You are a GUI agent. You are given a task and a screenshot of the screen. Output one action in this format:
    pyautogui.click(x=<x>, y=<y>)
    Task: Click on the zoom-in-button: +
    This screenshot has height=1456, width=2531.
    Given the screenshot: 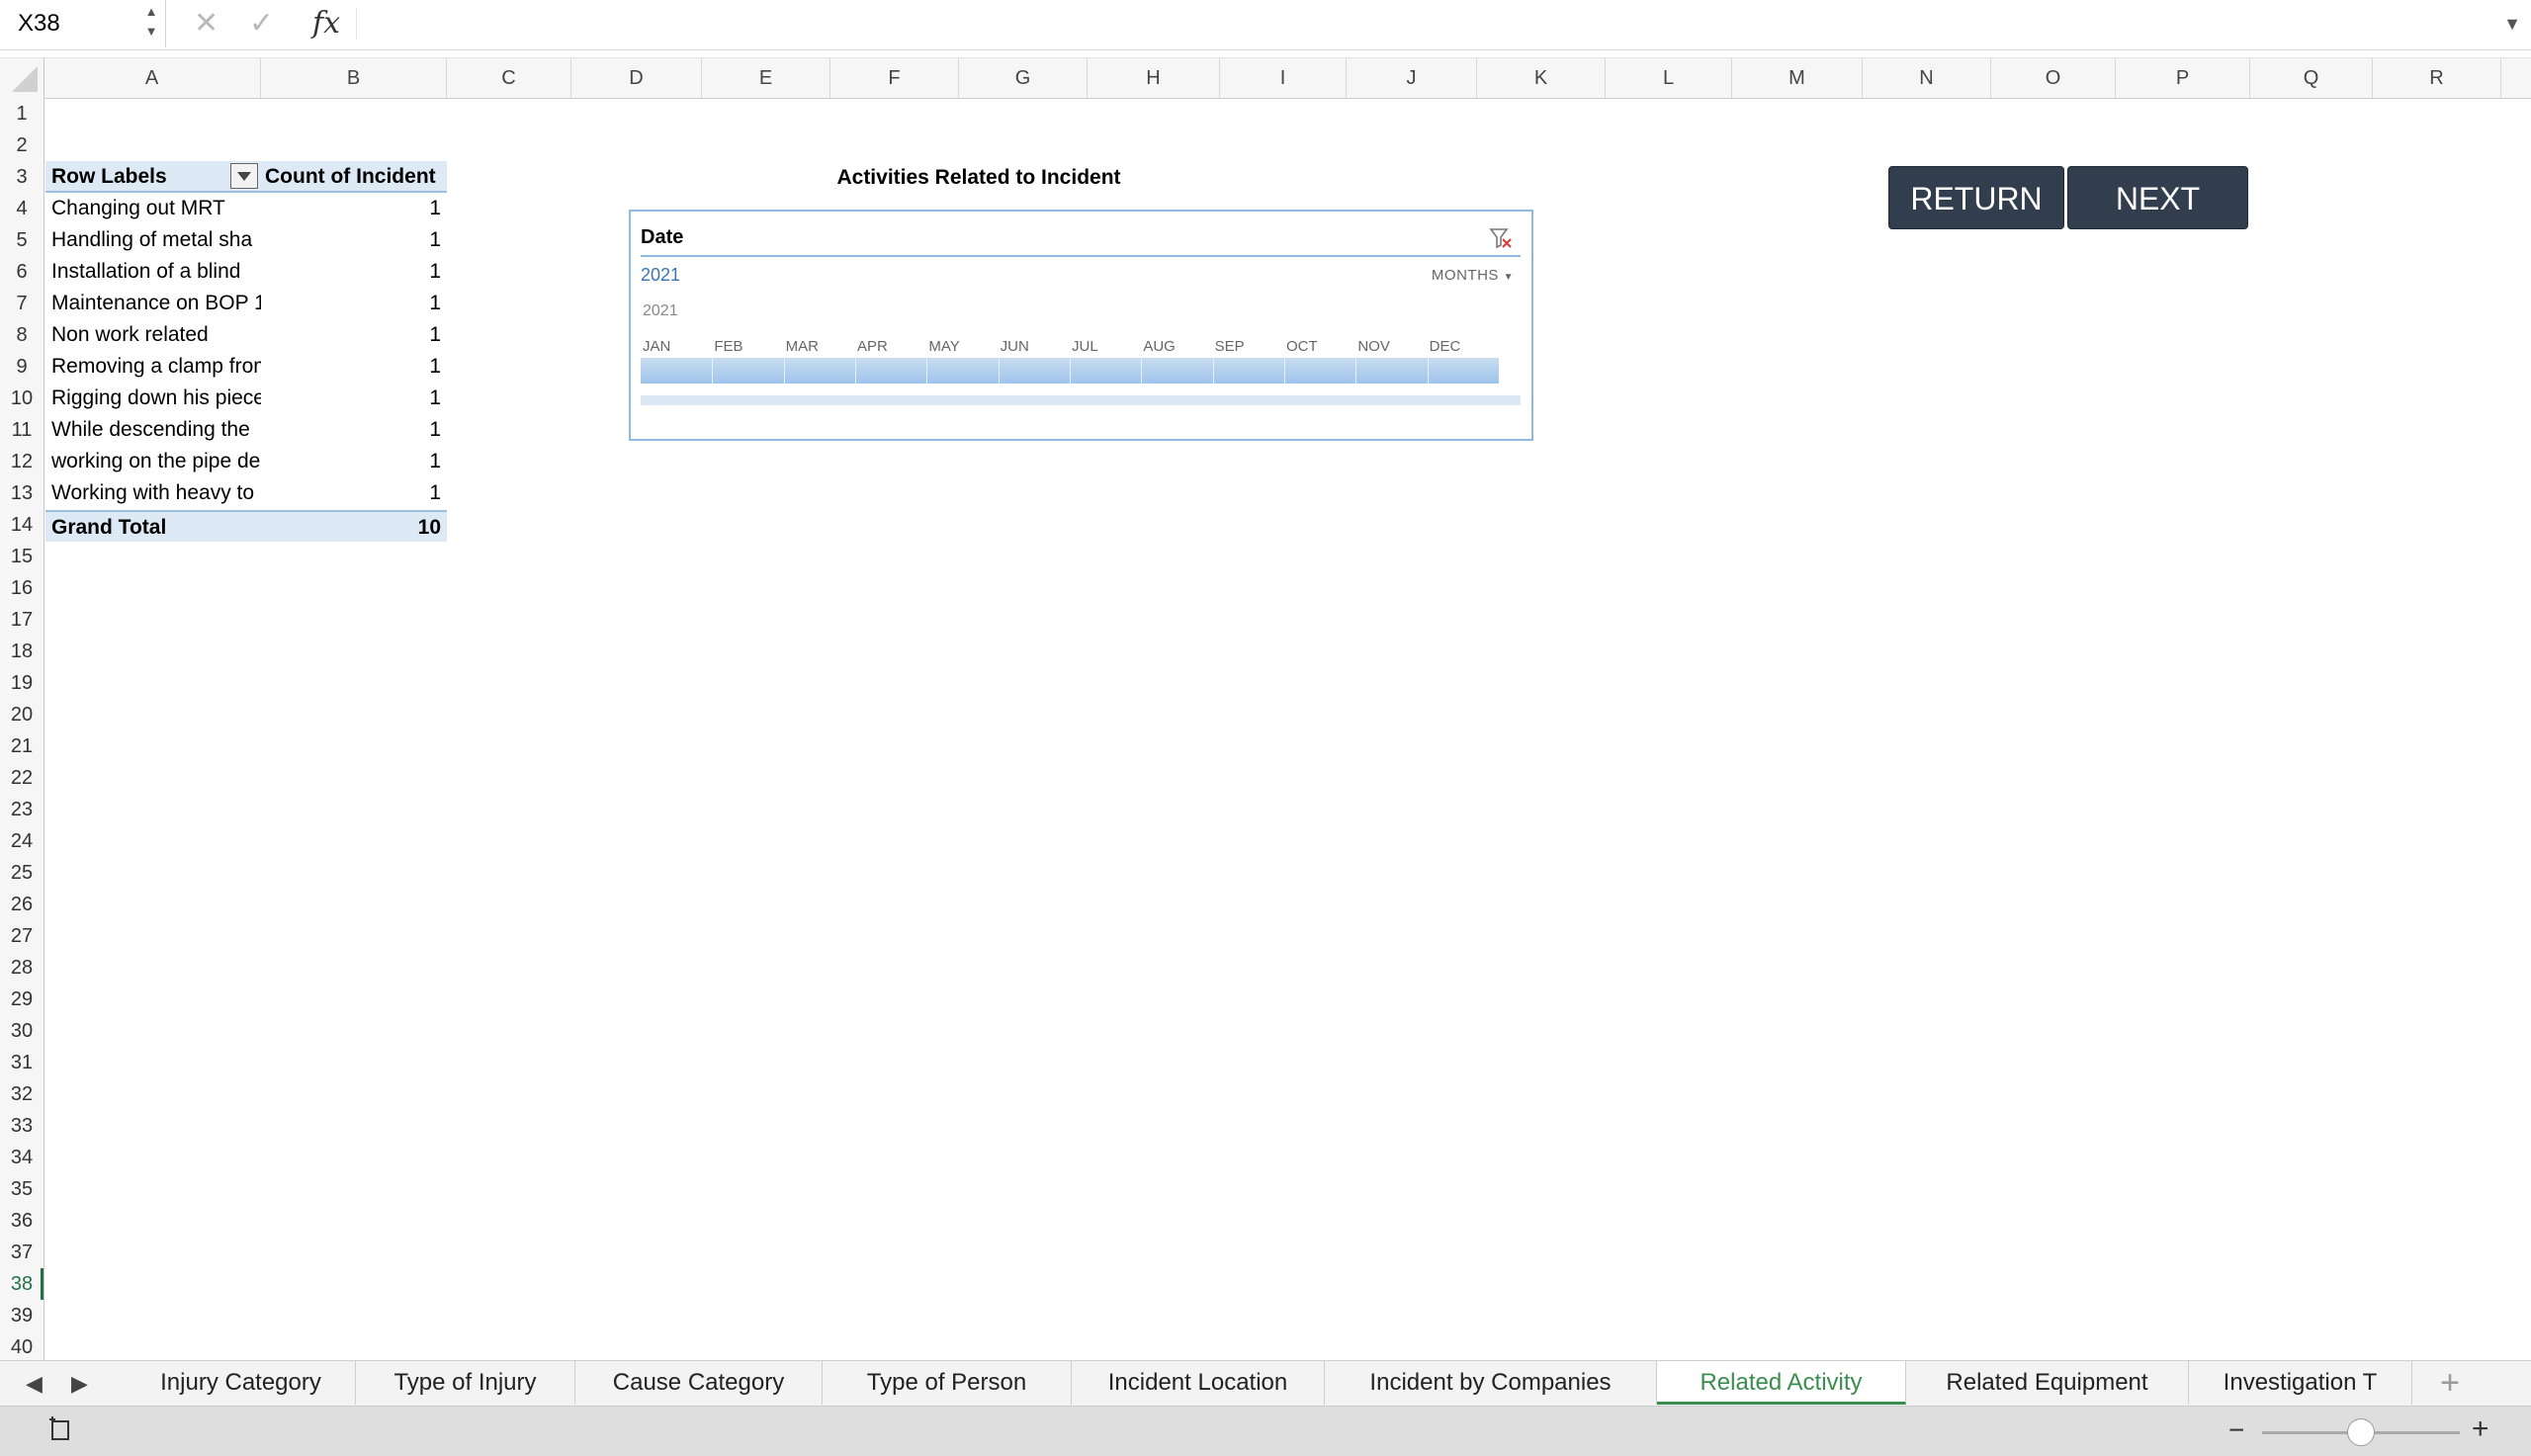 What is the action you would take?
    pyautogui.click(x=2480, y=1429)
    